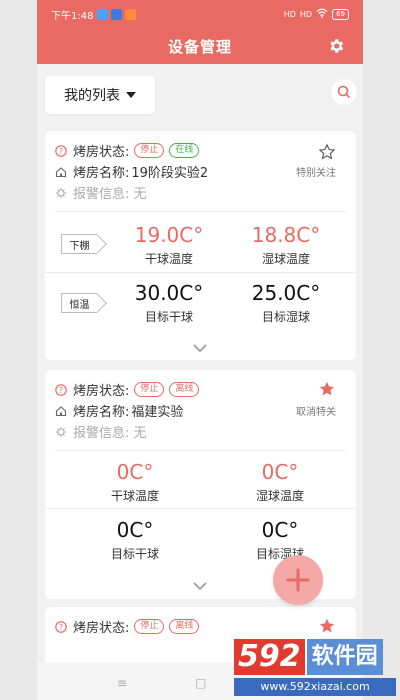 The image size is (400, 700). I want to click on section-tag: 下棚, so click(79, 244).